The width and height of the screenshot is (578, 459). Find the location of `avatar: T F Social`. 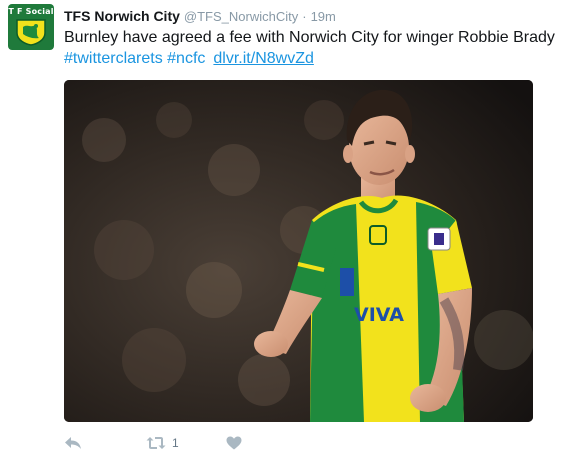

avatar: T F Social is located at coordinates (31, 27).